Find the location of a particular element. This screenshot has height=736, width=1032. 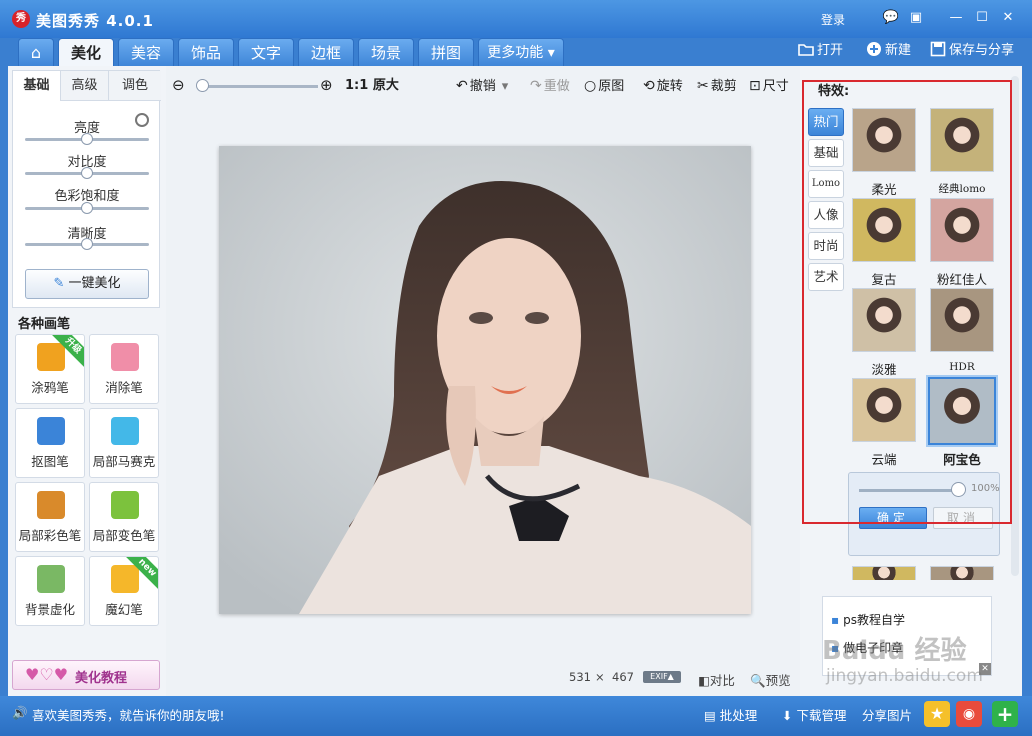

brush-label: 局部马赛克 is located at coordinates (124, 461).